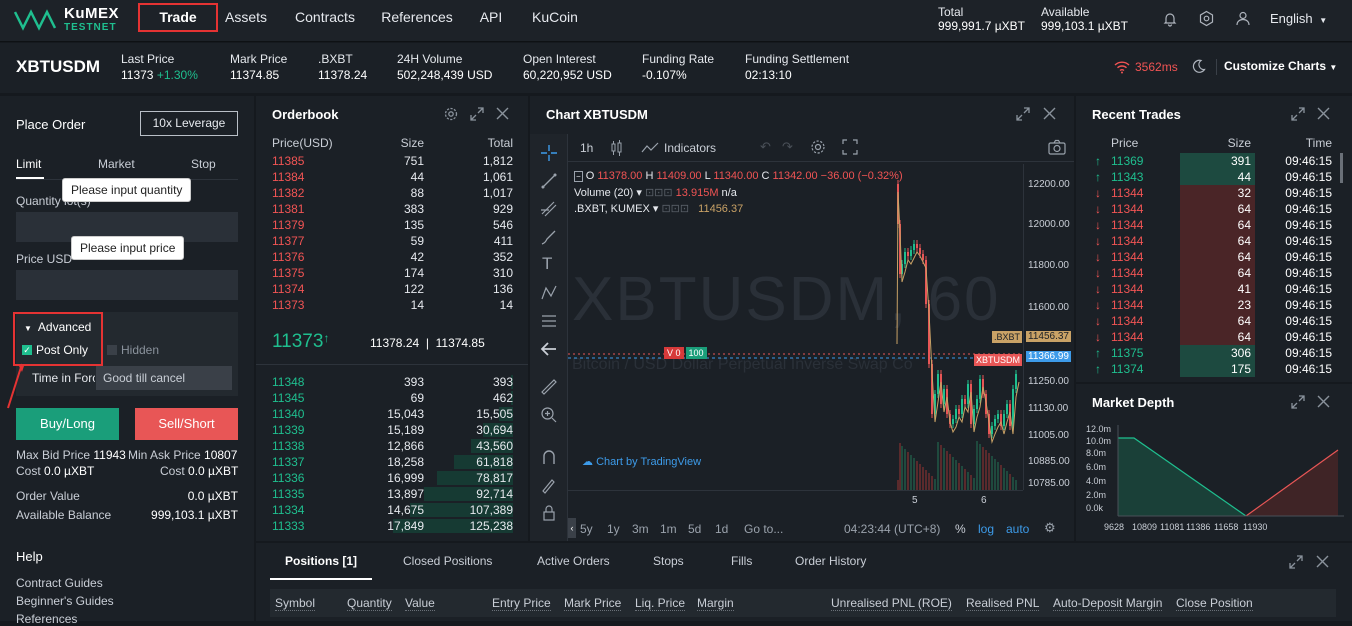 This screenshot has height=626, width=1352. What do you see at coordinates (451, 114) in the screenshot?
I see `gear-icon` at bounding box center [451, 114].